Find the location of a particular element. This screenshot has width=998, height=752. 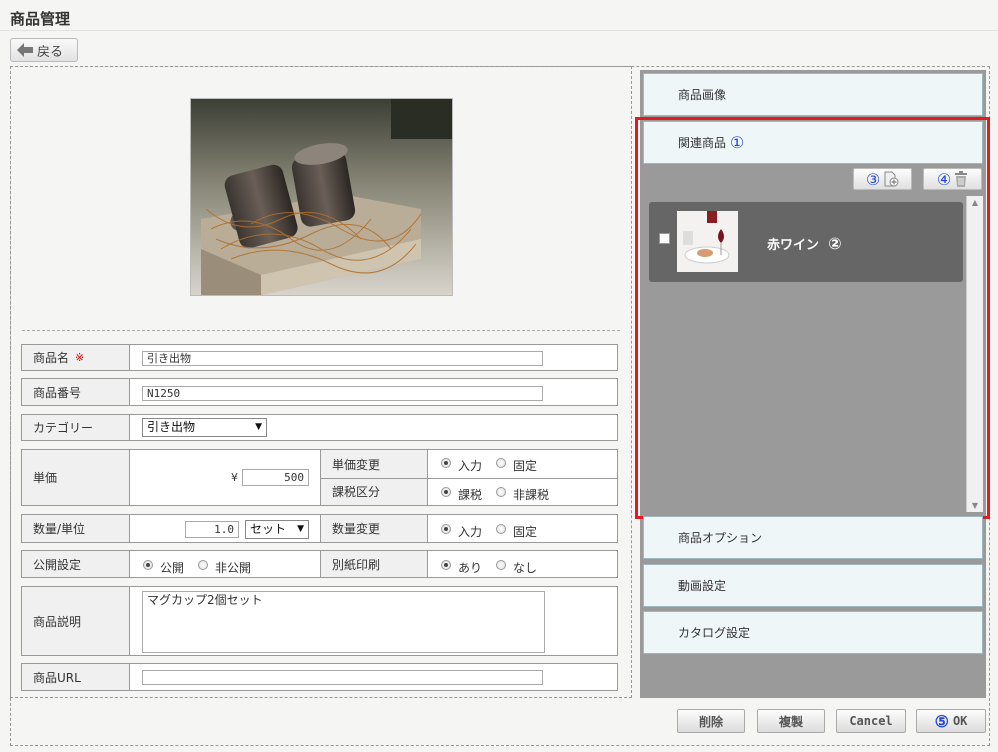

section-catalog-settings: カタログ設定 is located at coordinates (813, 632).